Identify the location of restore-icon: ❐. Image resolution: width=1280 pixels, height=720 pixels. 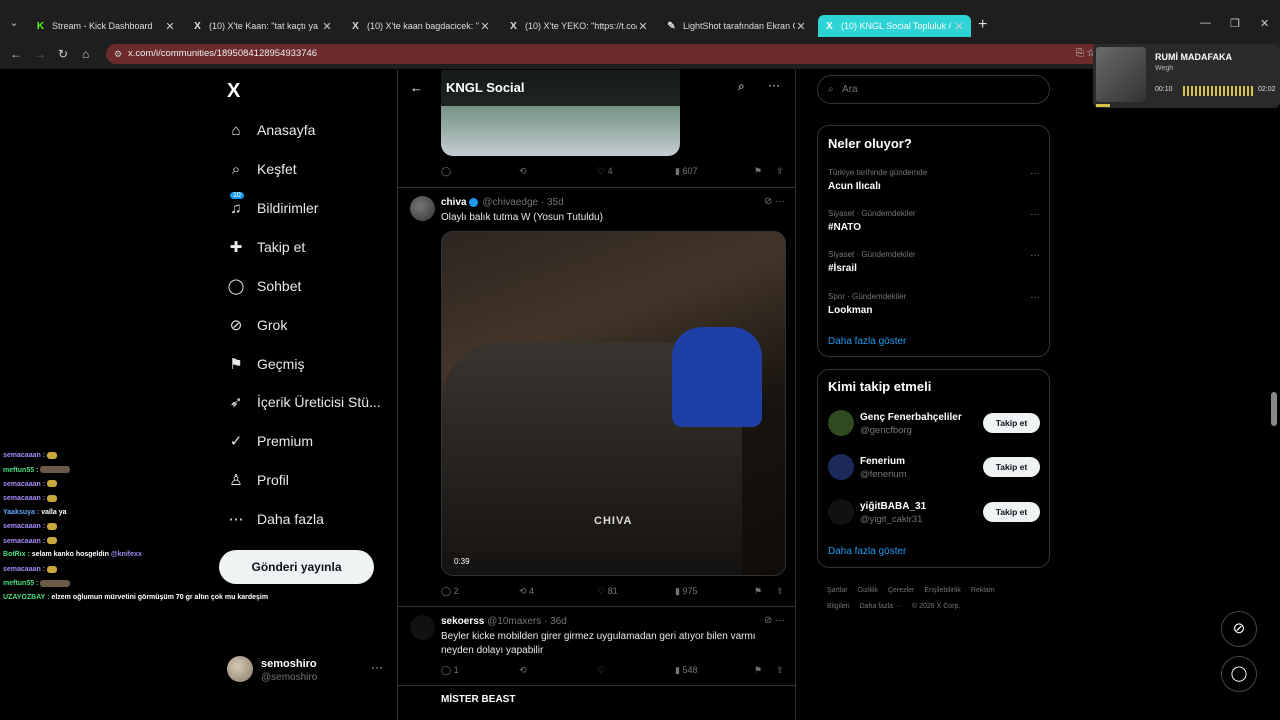
(1235, 23).